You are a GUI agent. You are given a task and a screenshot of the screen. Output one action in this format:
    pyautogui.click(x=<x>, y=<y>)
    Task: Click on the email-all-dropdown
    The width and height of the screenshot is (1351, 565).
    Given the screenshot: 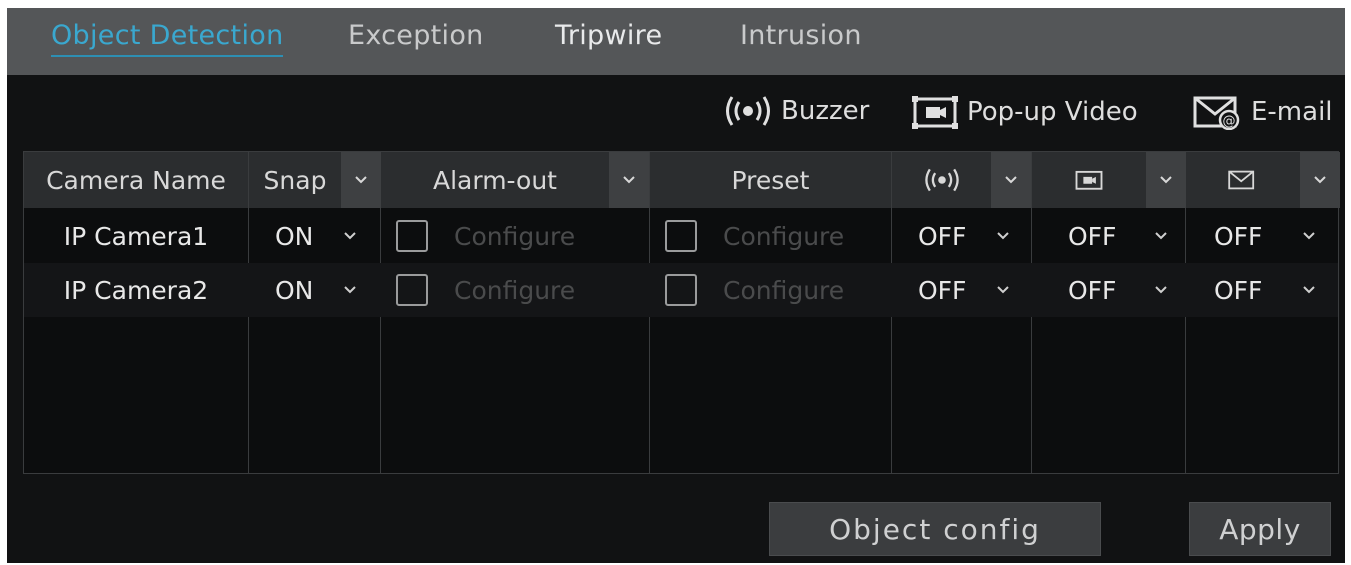 What is the action you would take?
    pyautogui.click(x=1320, y=180)
    